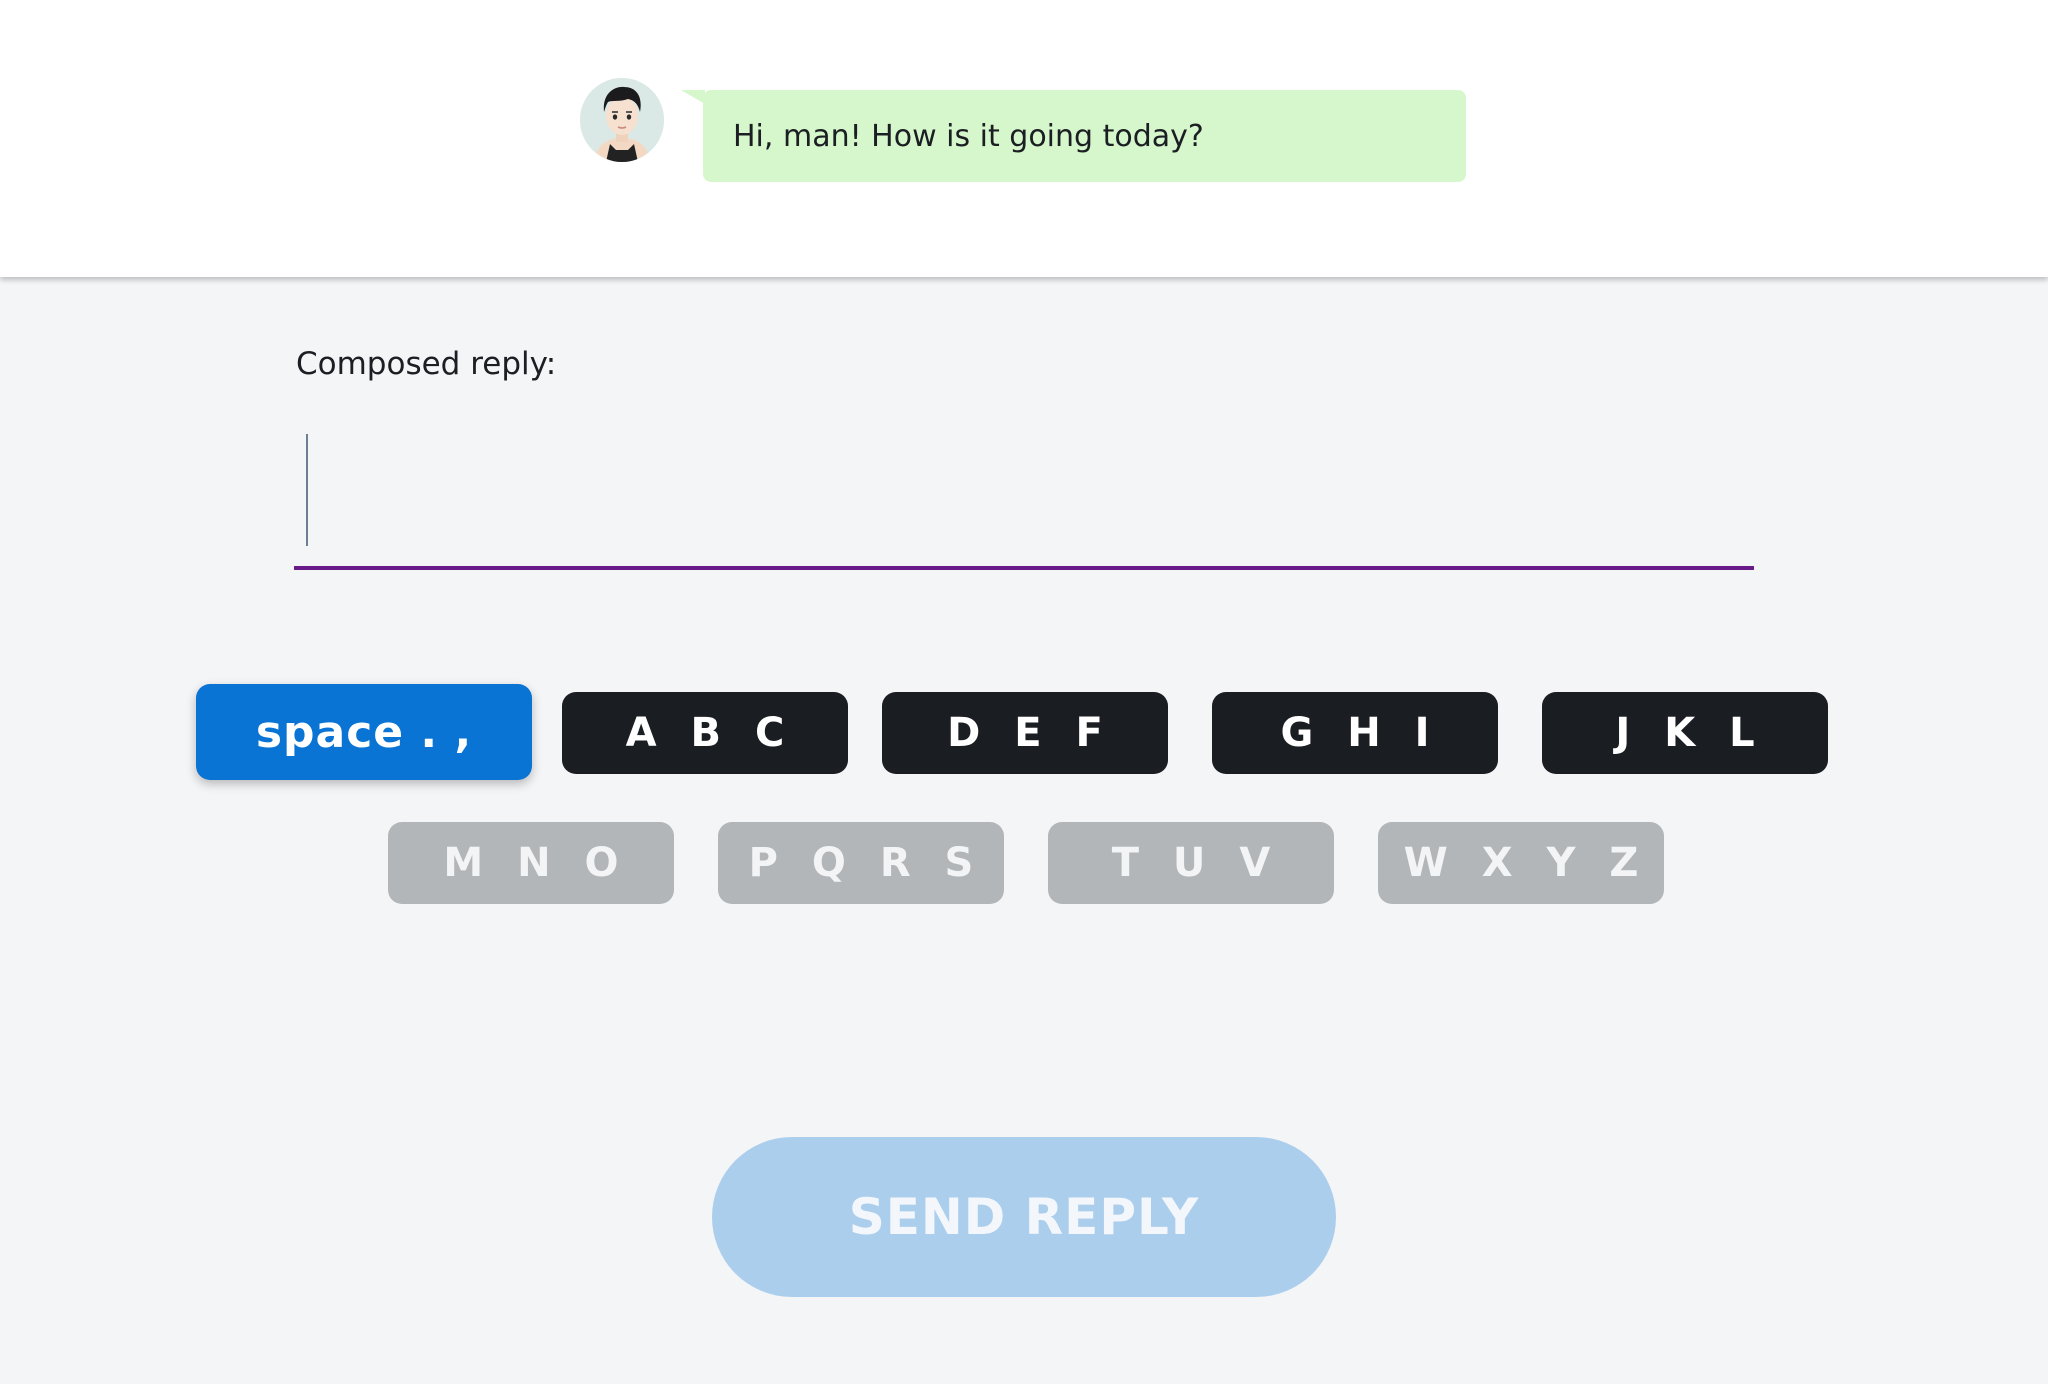  Describe the element at coordinates (1521, 863) in the screenshot. I see `key-wxyz: W X Y Z` at that location.